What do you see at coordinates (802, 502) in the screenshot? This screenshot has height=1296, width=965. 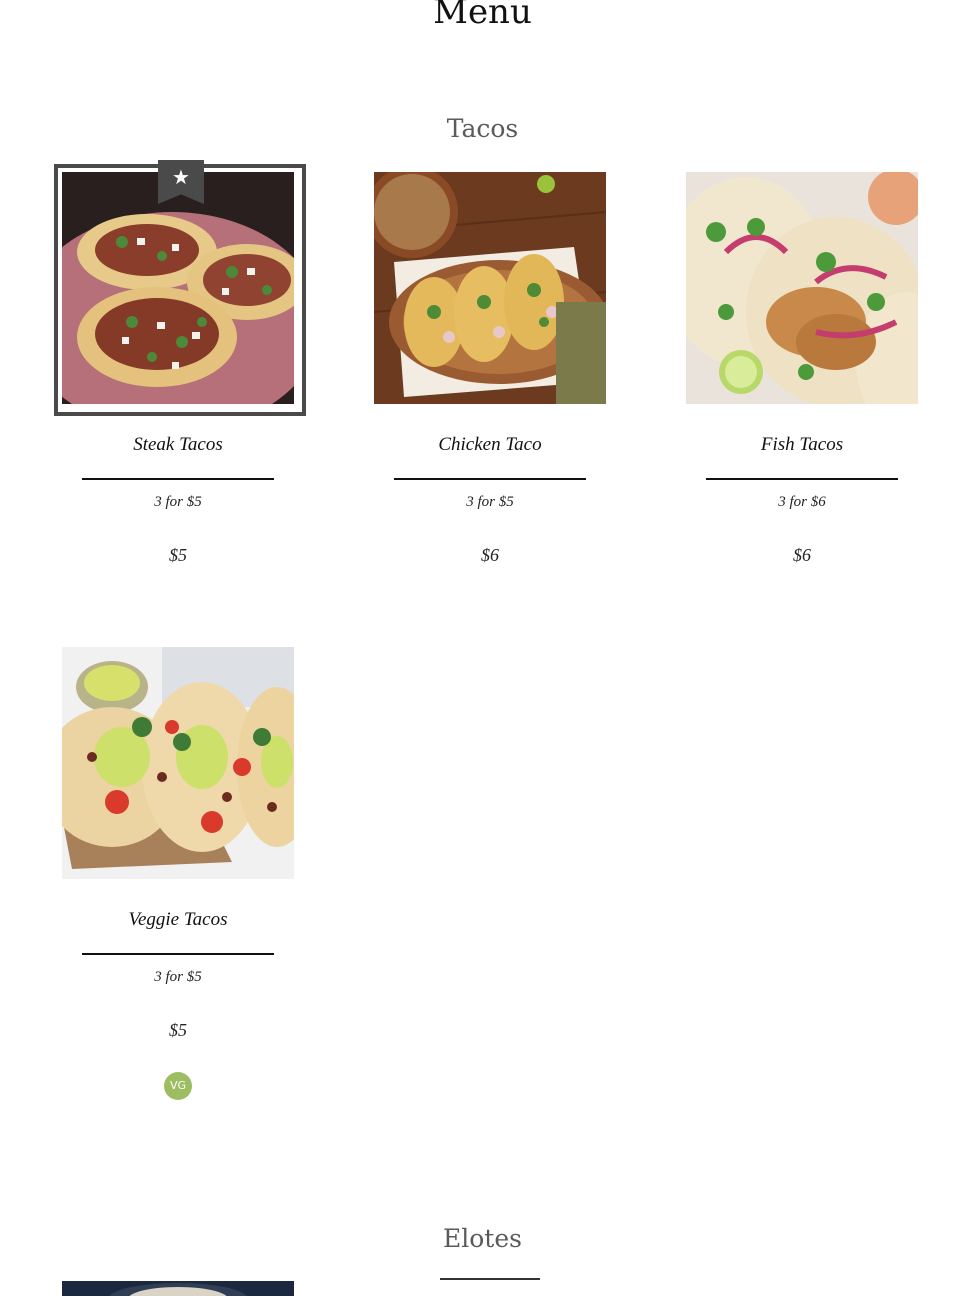 I see `item-description: 3 for $6` at bounding box center [802, 502].